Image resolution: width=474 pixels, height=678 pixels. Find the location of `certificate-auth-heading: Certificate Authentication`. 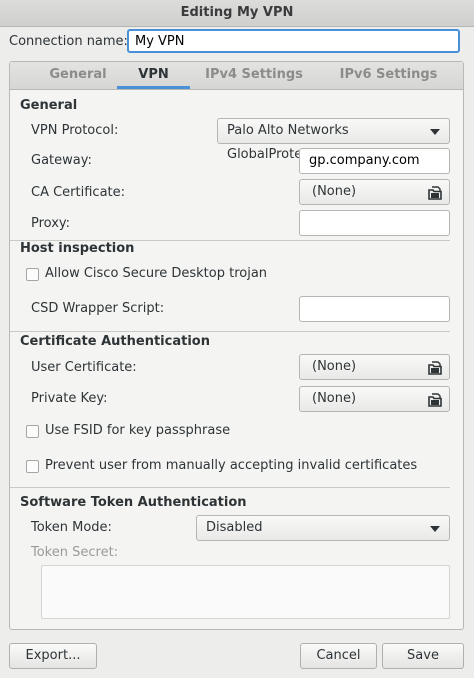

certificate-auth-heading: Certificate Authentication is located at coordinates (115, 341).